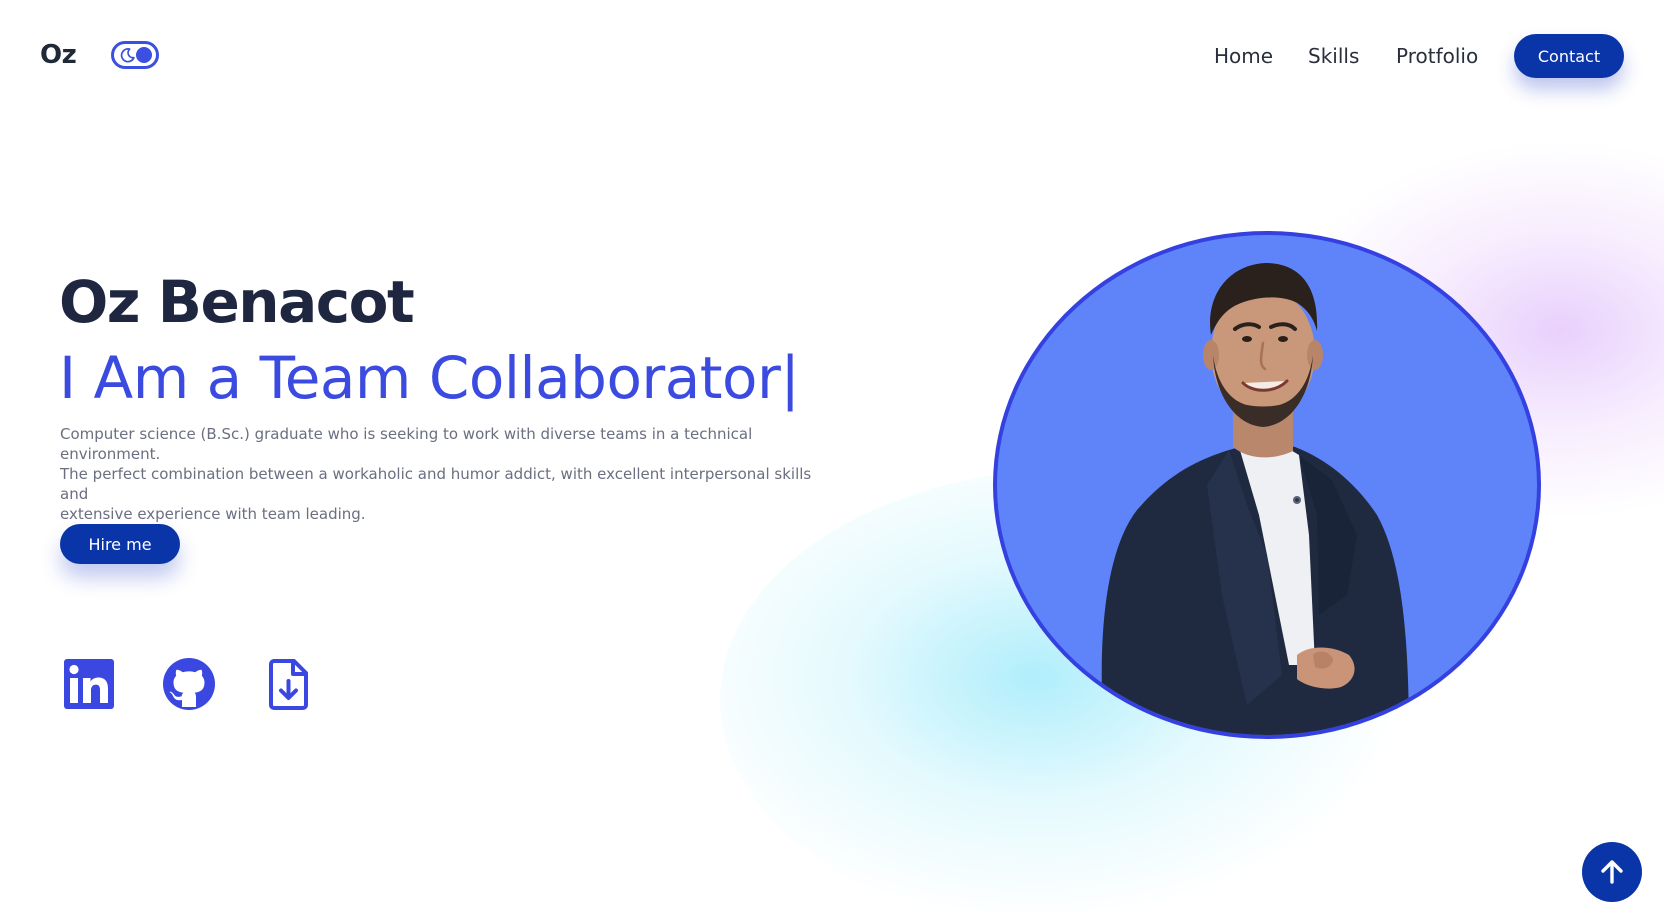  What do you see at coordinates (1243, 56) in the screenshot?
I see `nav-home: Home` at bounding box center [1243, 56].